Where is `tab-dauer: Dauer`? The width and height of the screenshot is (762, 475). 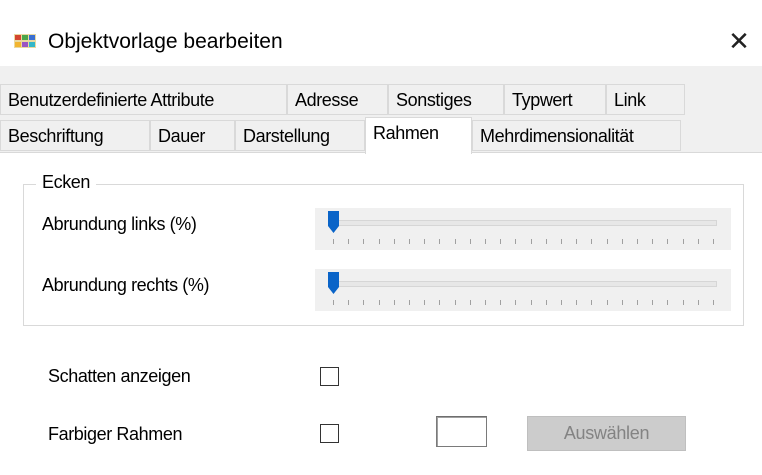
tab-dauer: Dauer is located at coordinates (192, 135).